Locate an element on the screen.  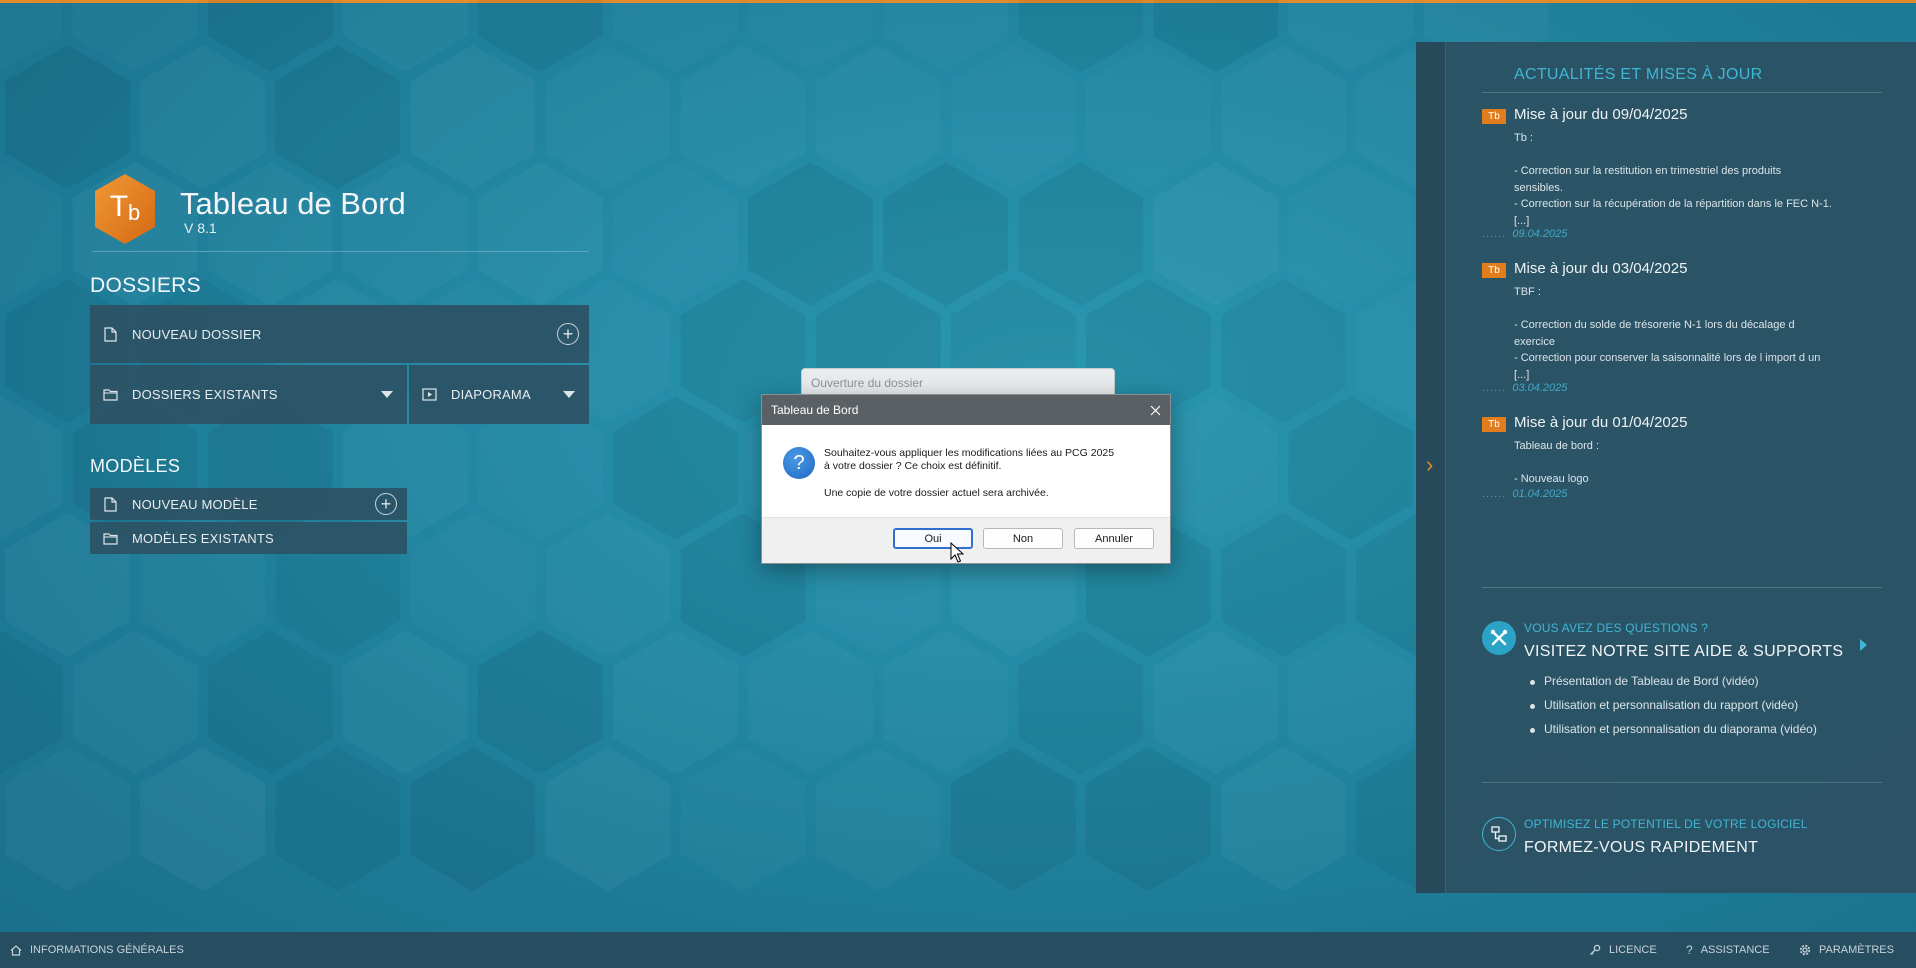
license-button: LICENCE is located at coordinates (1623, 950).